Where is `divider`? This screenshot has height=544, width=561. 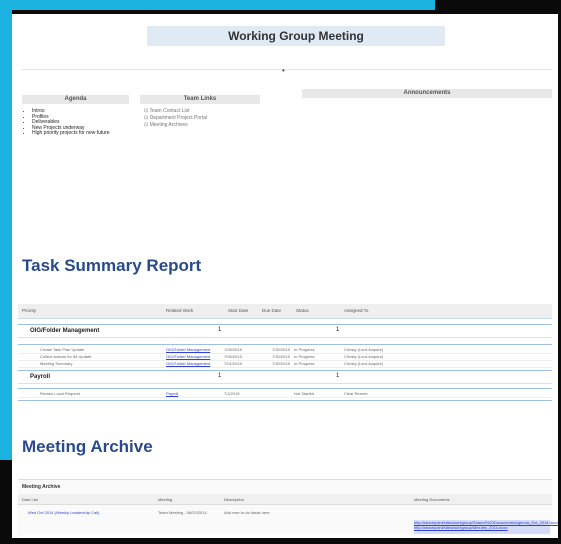
divider is located at coordinates (287, 69).